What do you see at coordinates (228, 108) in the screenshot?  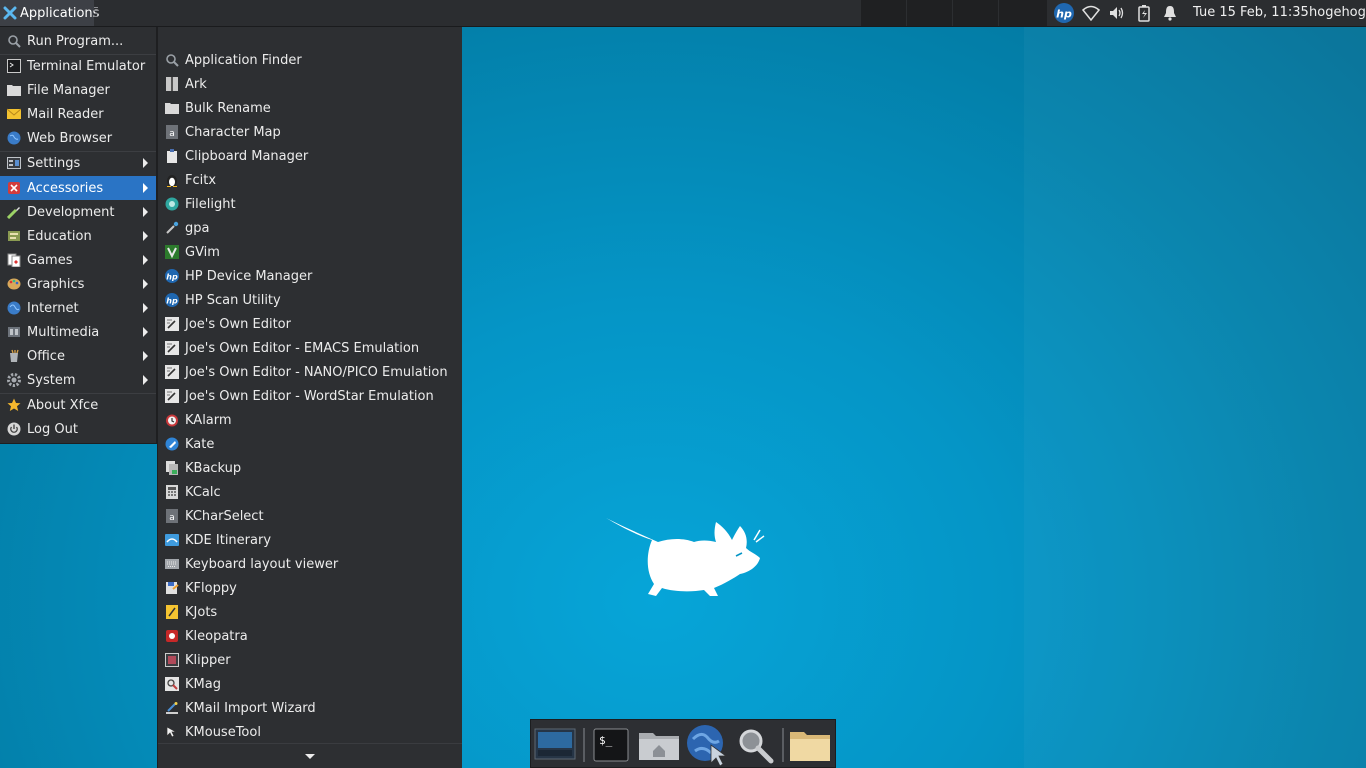 I see `submenu-item-label: Bulk Rename` at bounding box center [228, 108].